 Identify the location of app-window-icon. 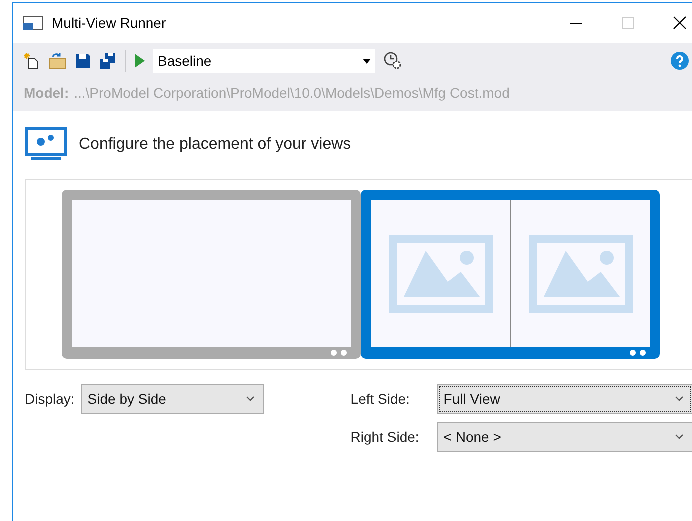
(33, 23).